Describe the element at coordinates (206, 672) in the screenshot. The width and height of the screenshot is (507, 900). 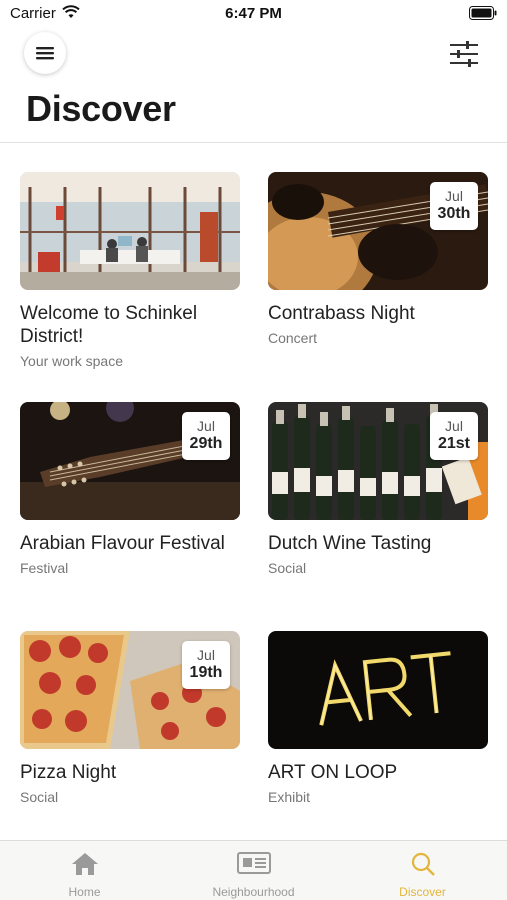
I see `date-day: 19th` at that location.